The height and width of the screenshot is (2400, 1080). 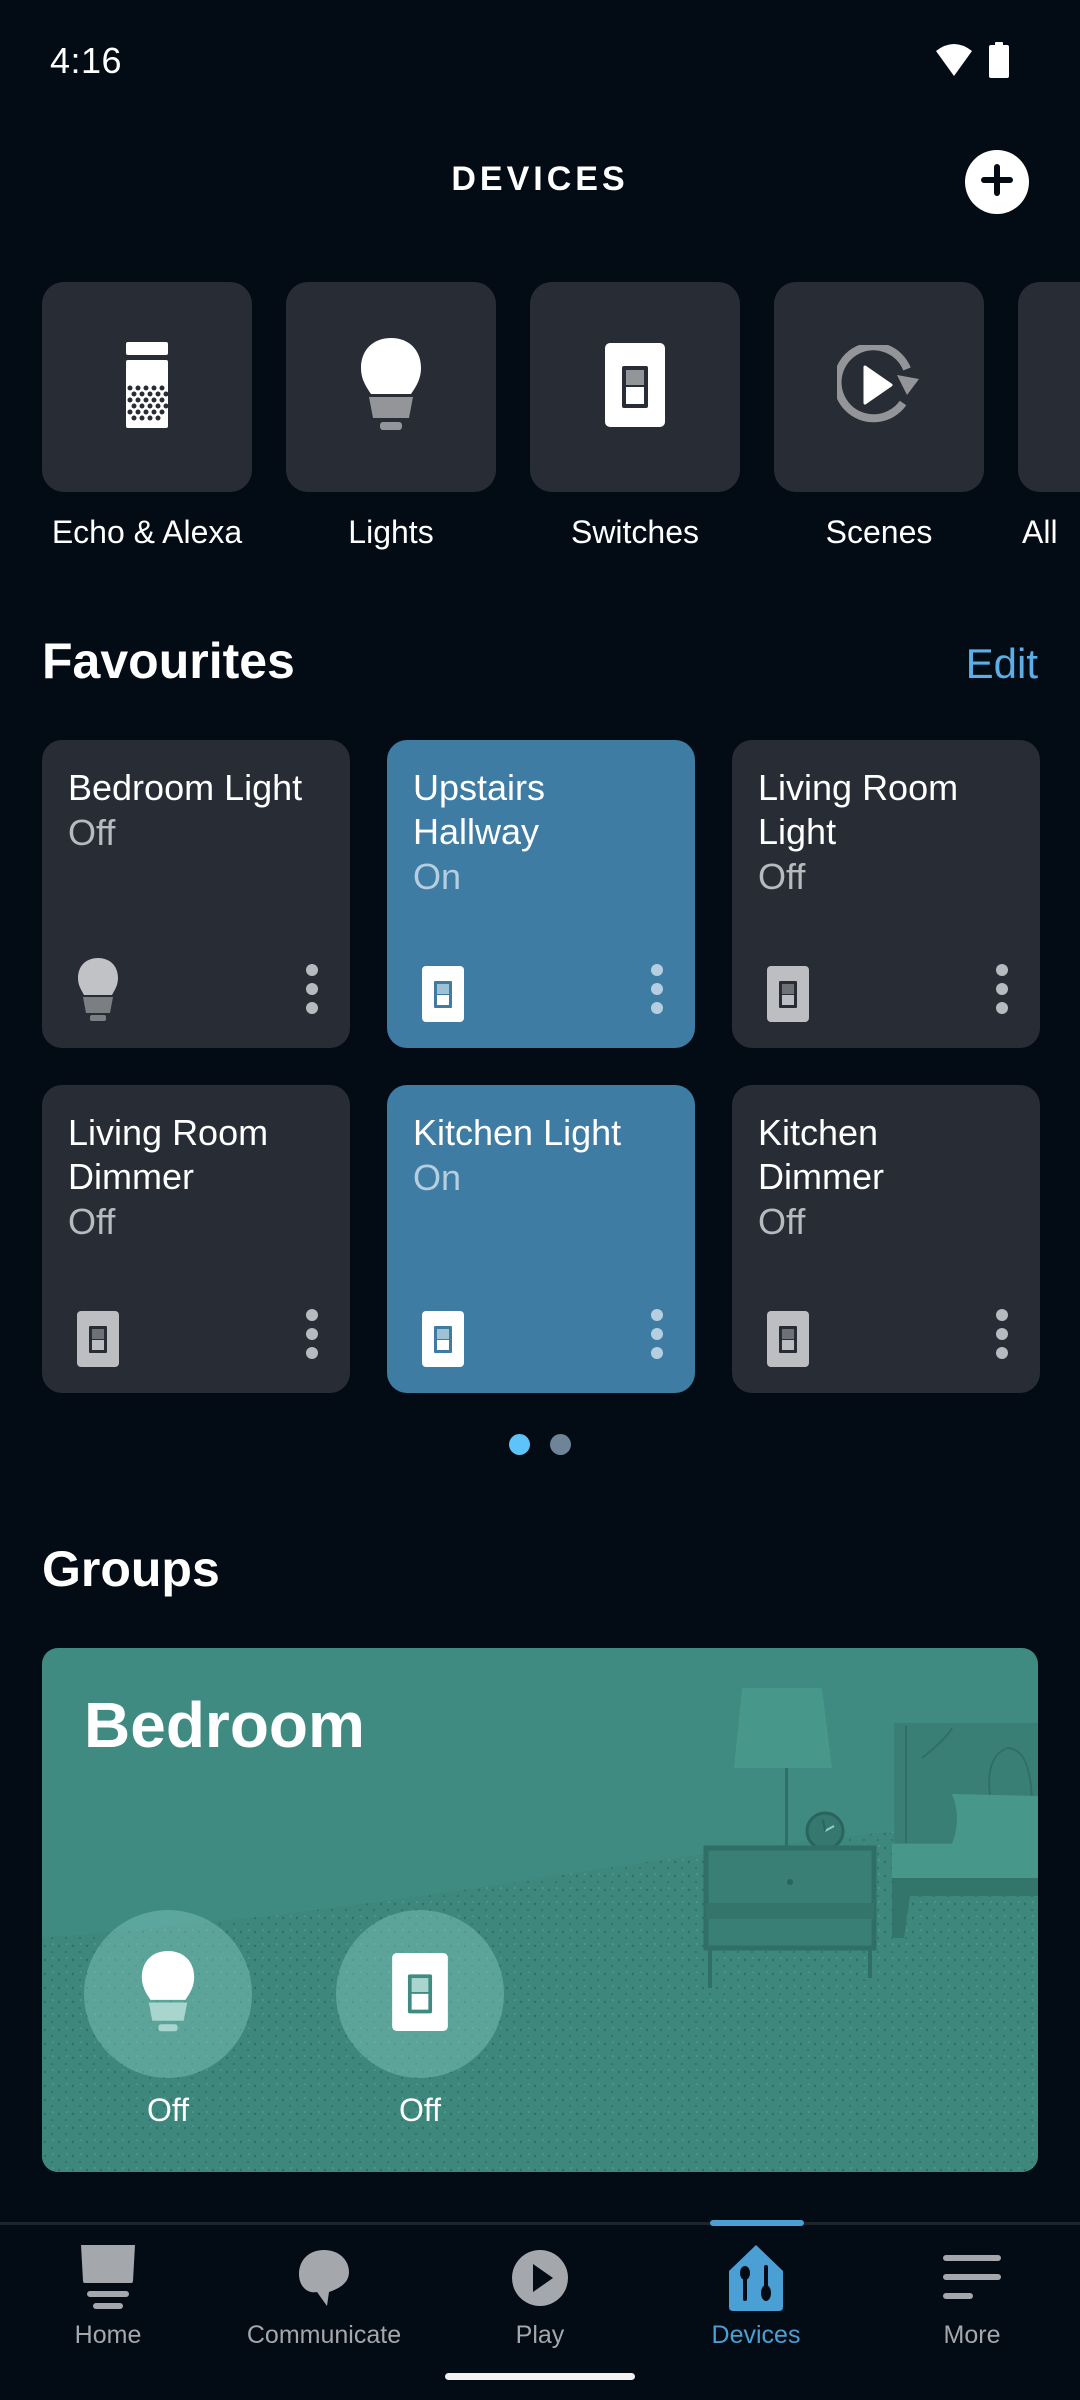 I want to click on menu-icon, so click(x=972, y=2278).